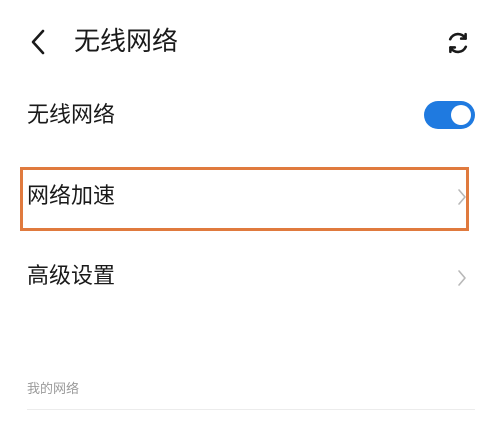 The height and width of the screenshot is (446, 500). What do you see at coordinates (462, 278) in the screenshot?
I see `chevron-right-icon` at bounding box center [462, 278].